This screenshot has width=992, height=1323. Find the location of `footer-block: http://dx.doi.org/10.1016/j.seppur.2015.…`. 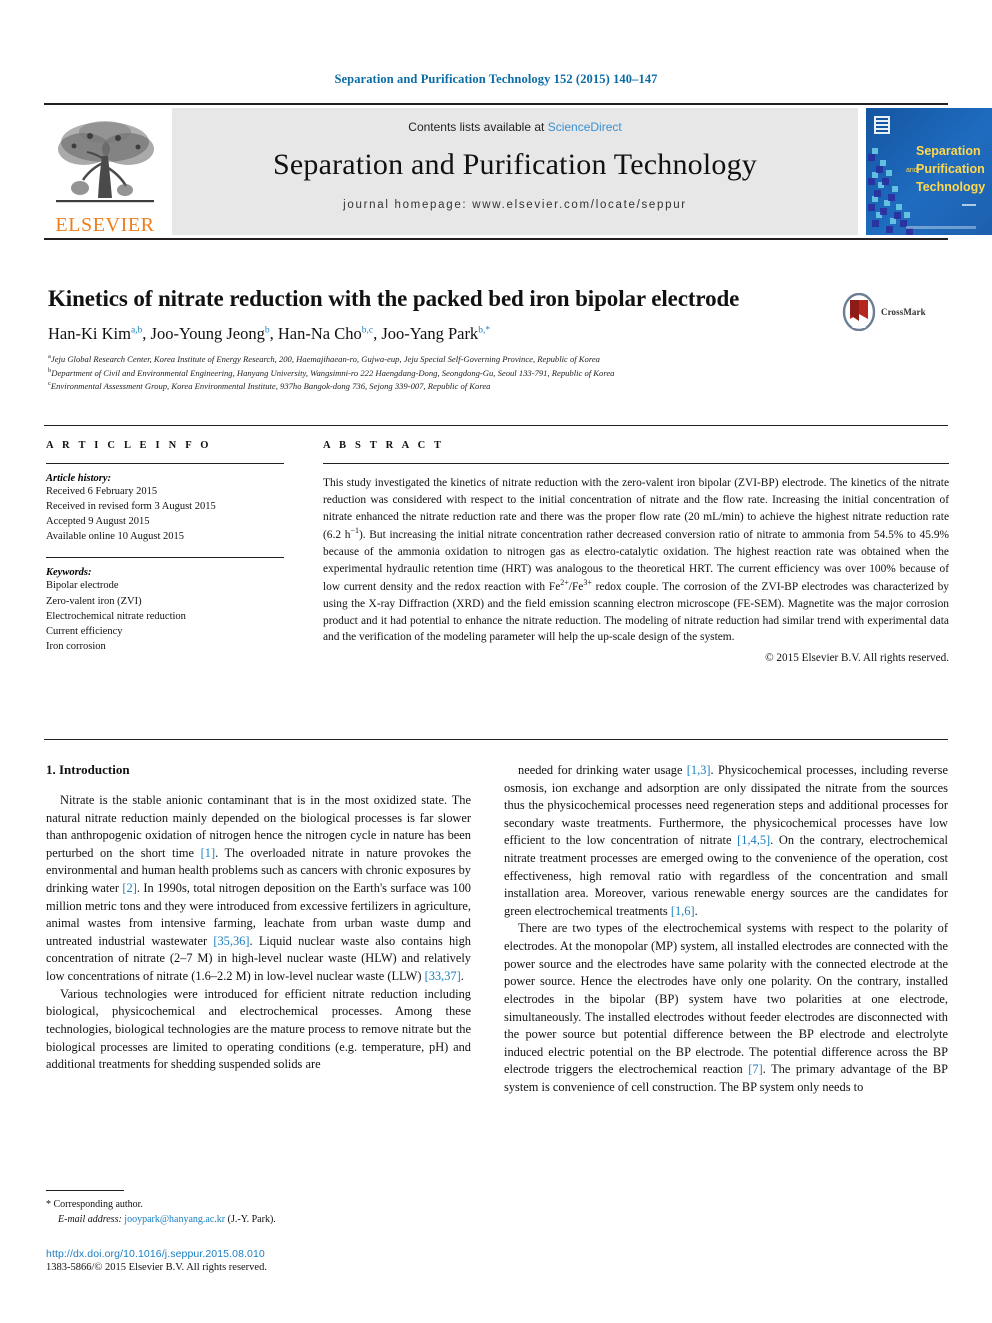

footer-block: http://dx.doi.org/10.1016/j.seppur.2015.… is located at coordinates (266, 1260).